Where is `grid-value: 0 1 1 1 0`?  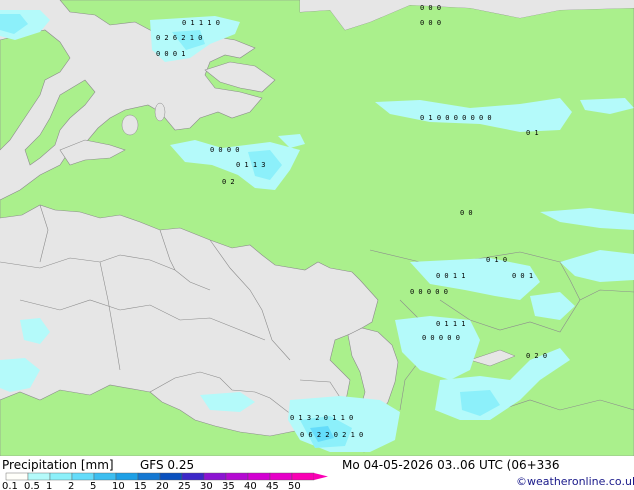 grid-value: 0 1 1 1 0 is located at coordinates (201, 23).